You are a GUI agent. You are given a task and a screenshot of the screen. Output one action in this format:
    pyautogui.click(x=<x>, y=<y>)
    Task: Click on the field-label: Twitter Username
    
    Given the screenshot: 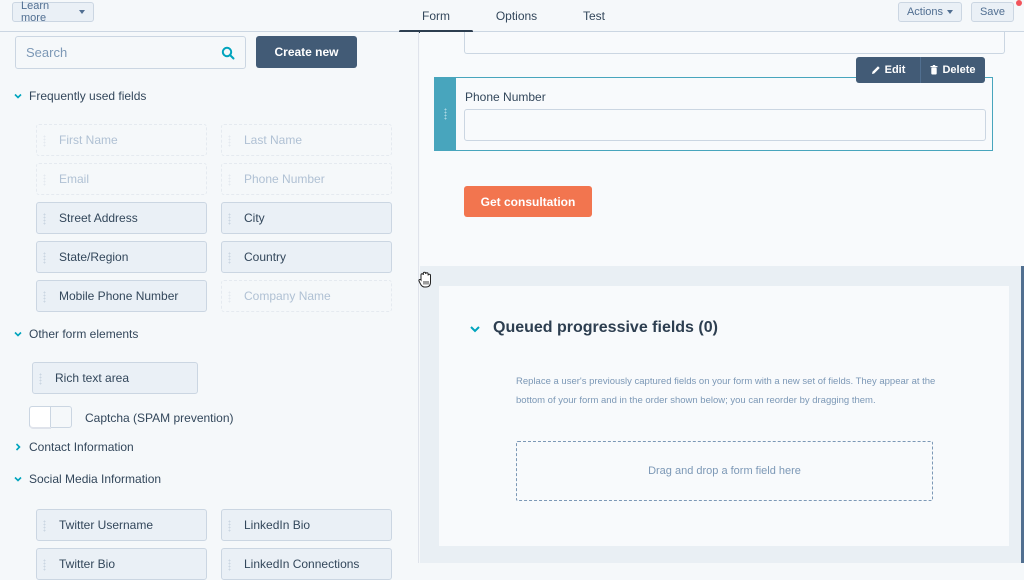 What is the action you would take?
    pyautogui.click(x=106, y=525)
    